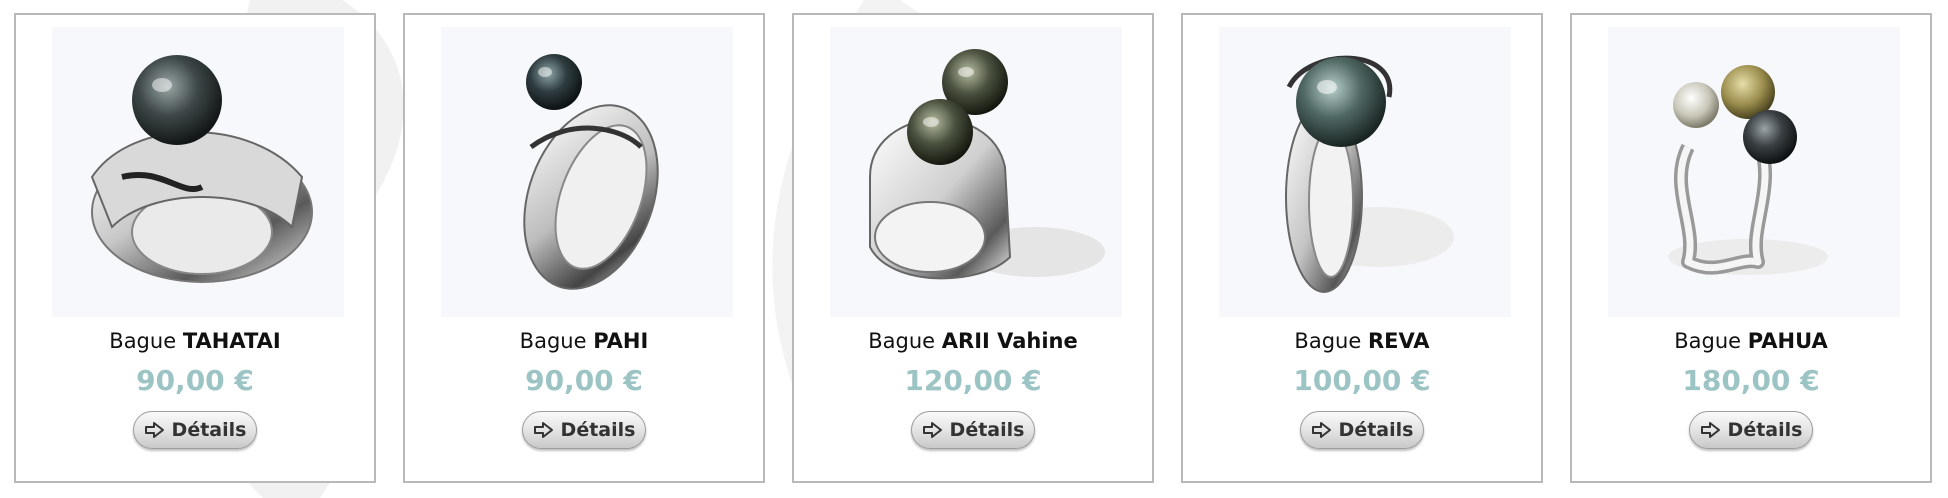 This screenshot has width=1948, height=498. What do you see at coordinates (1362, 380) in the screenshot?
I see `product-price: 100,00 €` at bounding box center [1362, 380].